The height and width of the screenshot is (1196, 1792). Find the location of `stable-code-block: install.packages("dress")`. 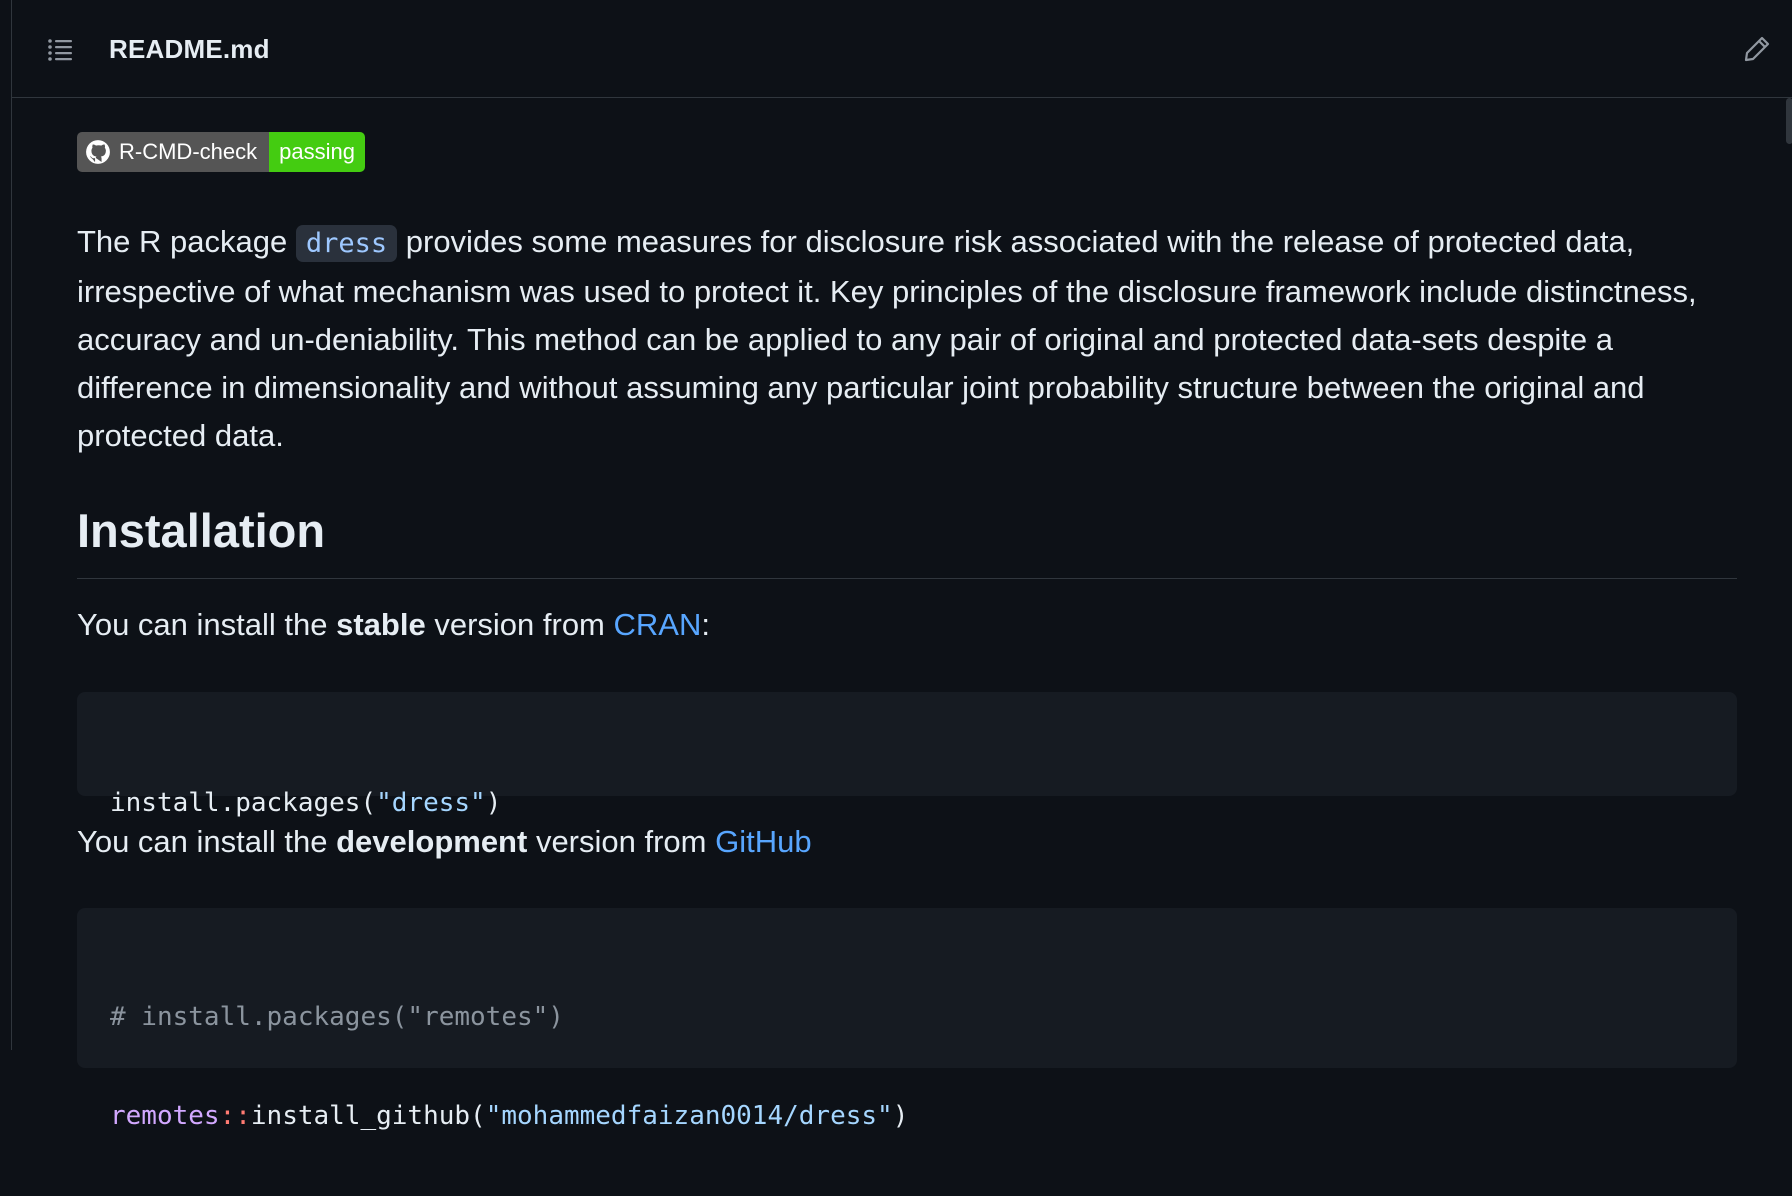

stable-code-block: install.packages("dress") is located at coordinates (907, 755).